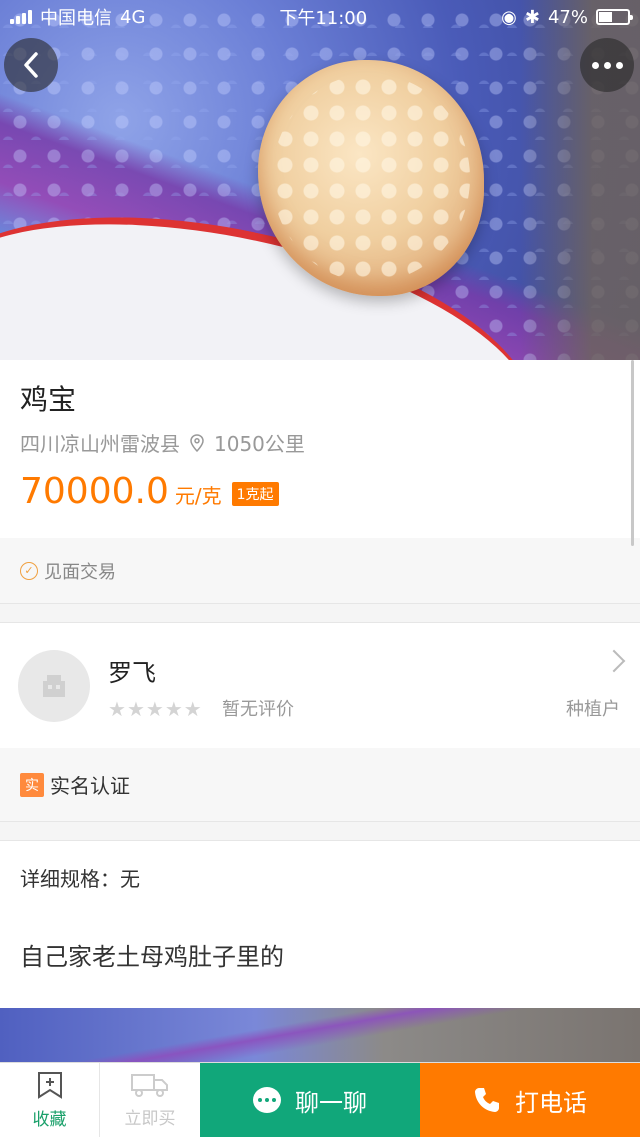  I want to click on rating-stars: ★ ★ ★ ★ ★, so click(155, 709).